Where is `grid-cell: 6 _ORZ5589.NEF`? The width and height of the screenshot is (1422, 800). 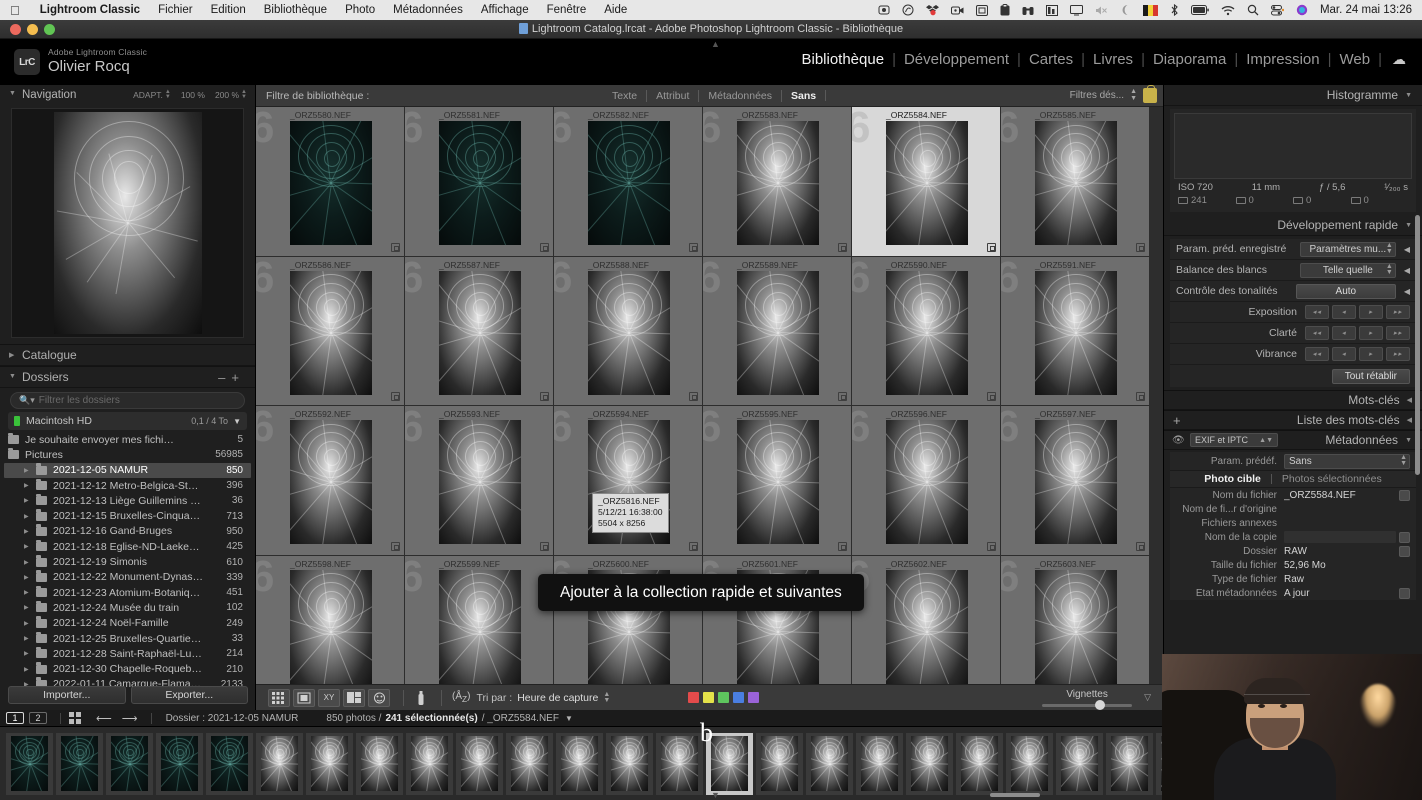 grid-cell: 6 _ORZ5589.NEF is located at coordinates (777, 331).